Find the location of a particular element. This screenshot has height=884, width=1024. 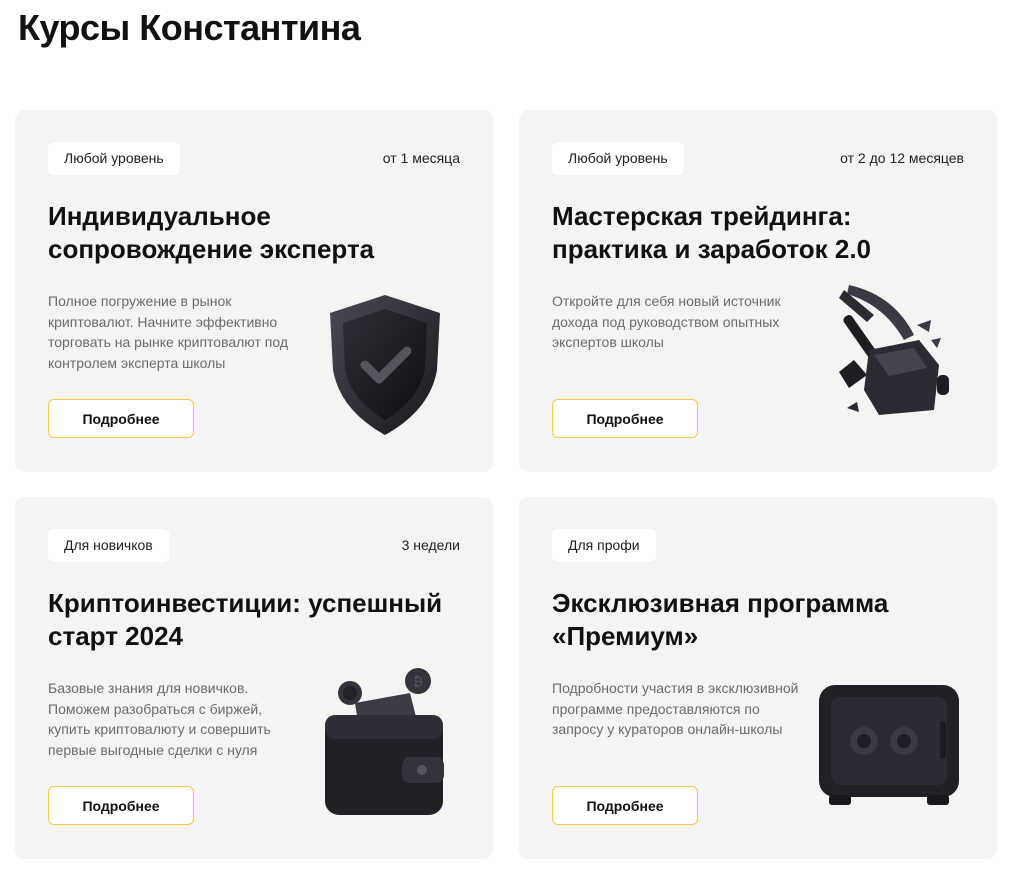

level-badge: Для профи is located at coordinates (604, 545).